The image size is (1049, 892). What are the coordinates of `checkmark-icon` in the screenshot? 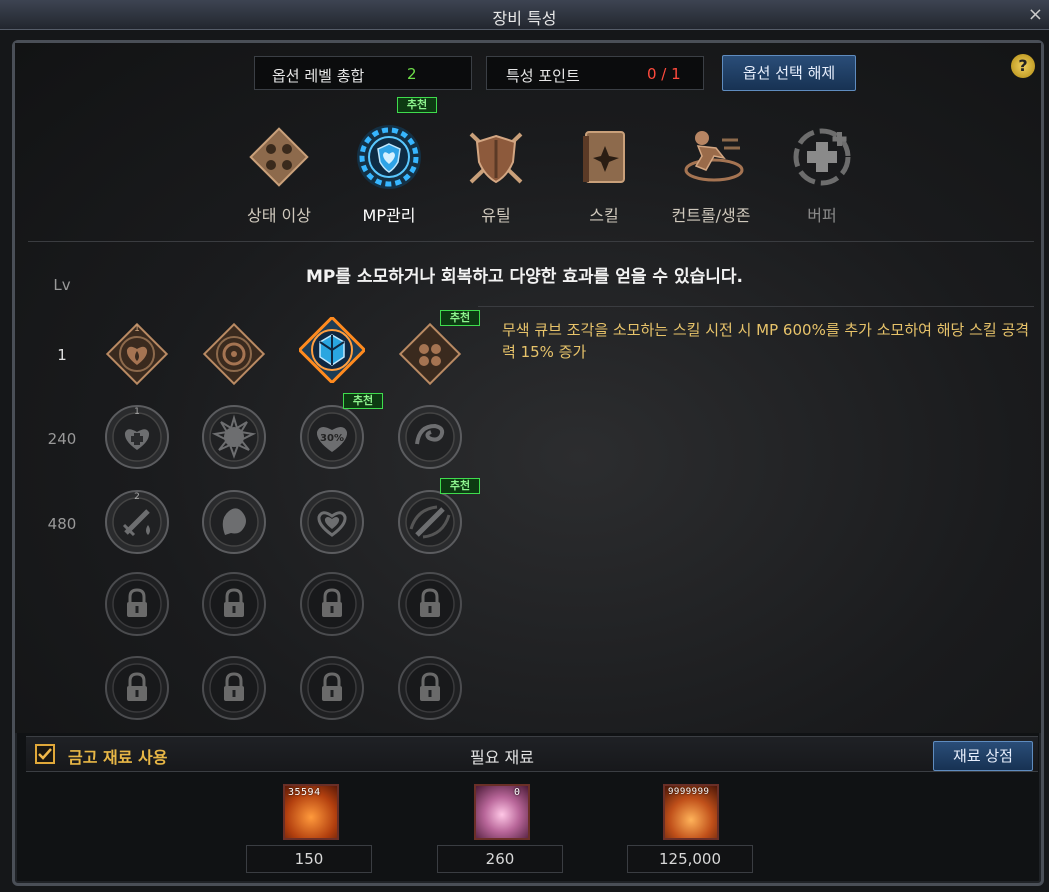 It's located at (45, 754).